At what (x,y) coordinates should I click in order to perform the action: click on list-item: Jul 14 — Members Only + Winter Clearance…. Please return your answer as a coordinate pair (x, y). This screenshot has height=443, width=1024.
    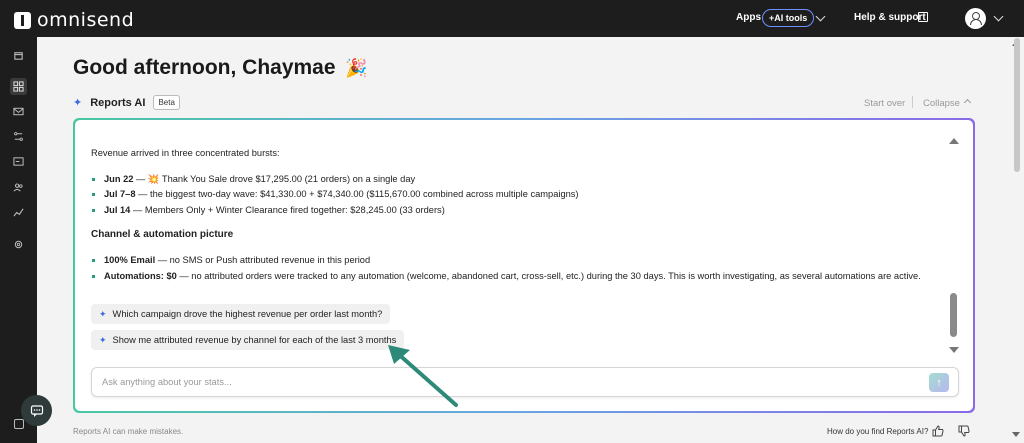
    Looking at the image, I should click on (268, 210).